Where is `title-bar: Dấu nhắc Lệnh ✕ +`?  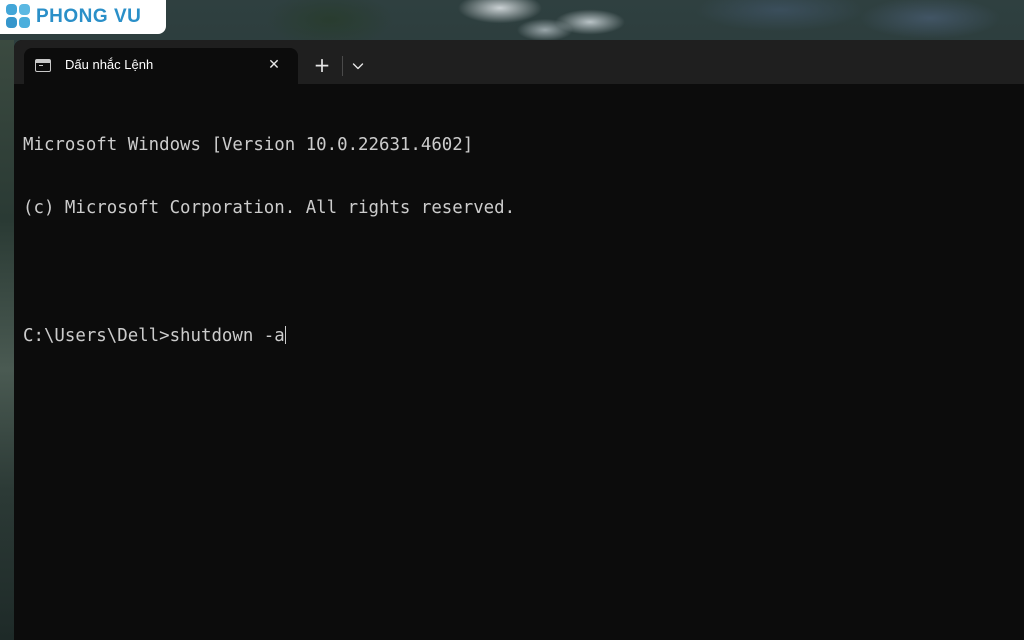 title-bar: Dấu nhắc Lệnh ✕ + is located at coordinates (519, 62).